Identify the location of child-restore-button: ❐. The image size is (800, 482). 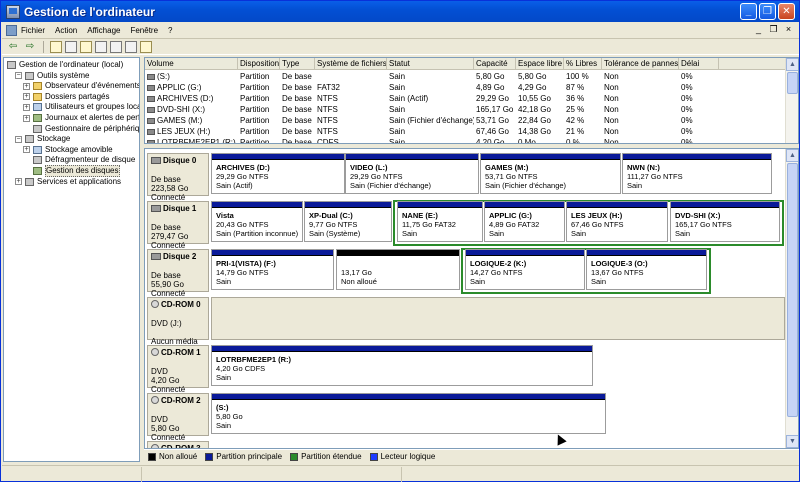
(773, 29).